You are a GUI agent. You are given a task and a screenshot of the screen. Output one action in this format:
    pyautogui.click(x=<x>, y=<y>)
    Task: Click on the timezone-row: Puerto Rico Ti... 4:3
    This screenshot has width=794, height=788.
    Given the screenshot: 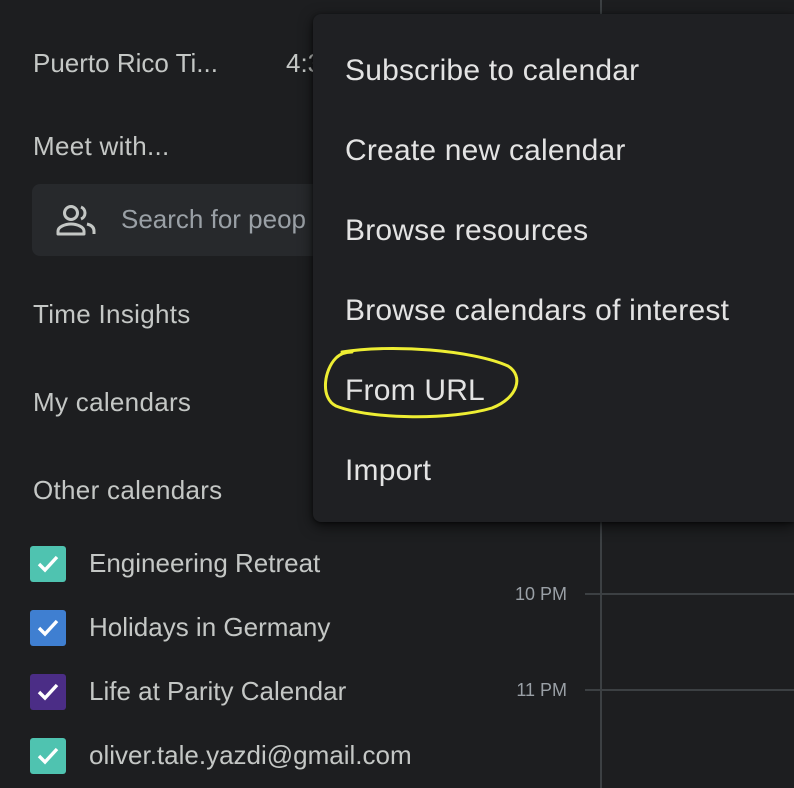 What is the action you would take?
    pyautogui.click(x=183, y=65)
    